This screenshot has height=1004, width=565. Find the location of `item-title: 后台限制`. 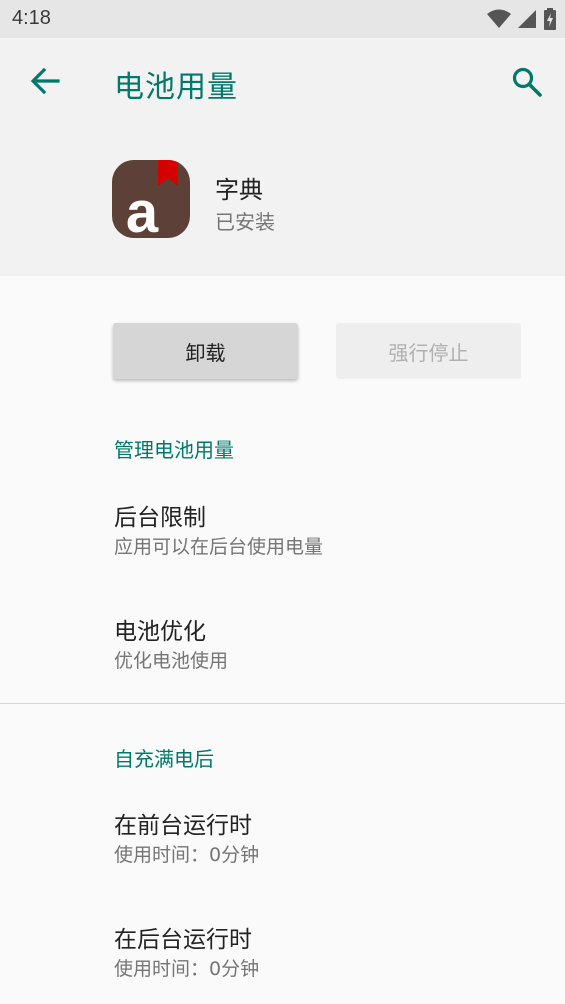

item-title: 后台限制 is located at coordinates (160, 518).